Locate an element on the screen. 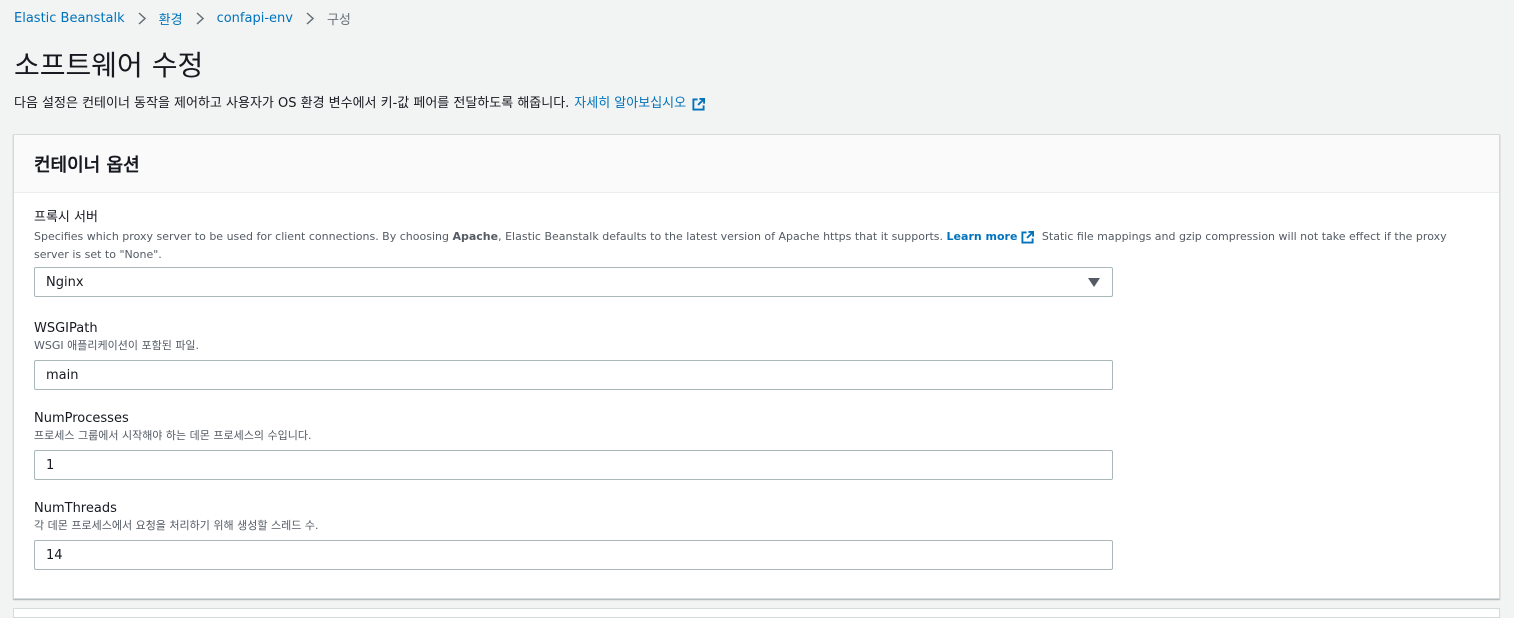 This screenshot has height=618, width=1514. page-title: 소프트웨어 수정 is located at coordinates (109, 65).